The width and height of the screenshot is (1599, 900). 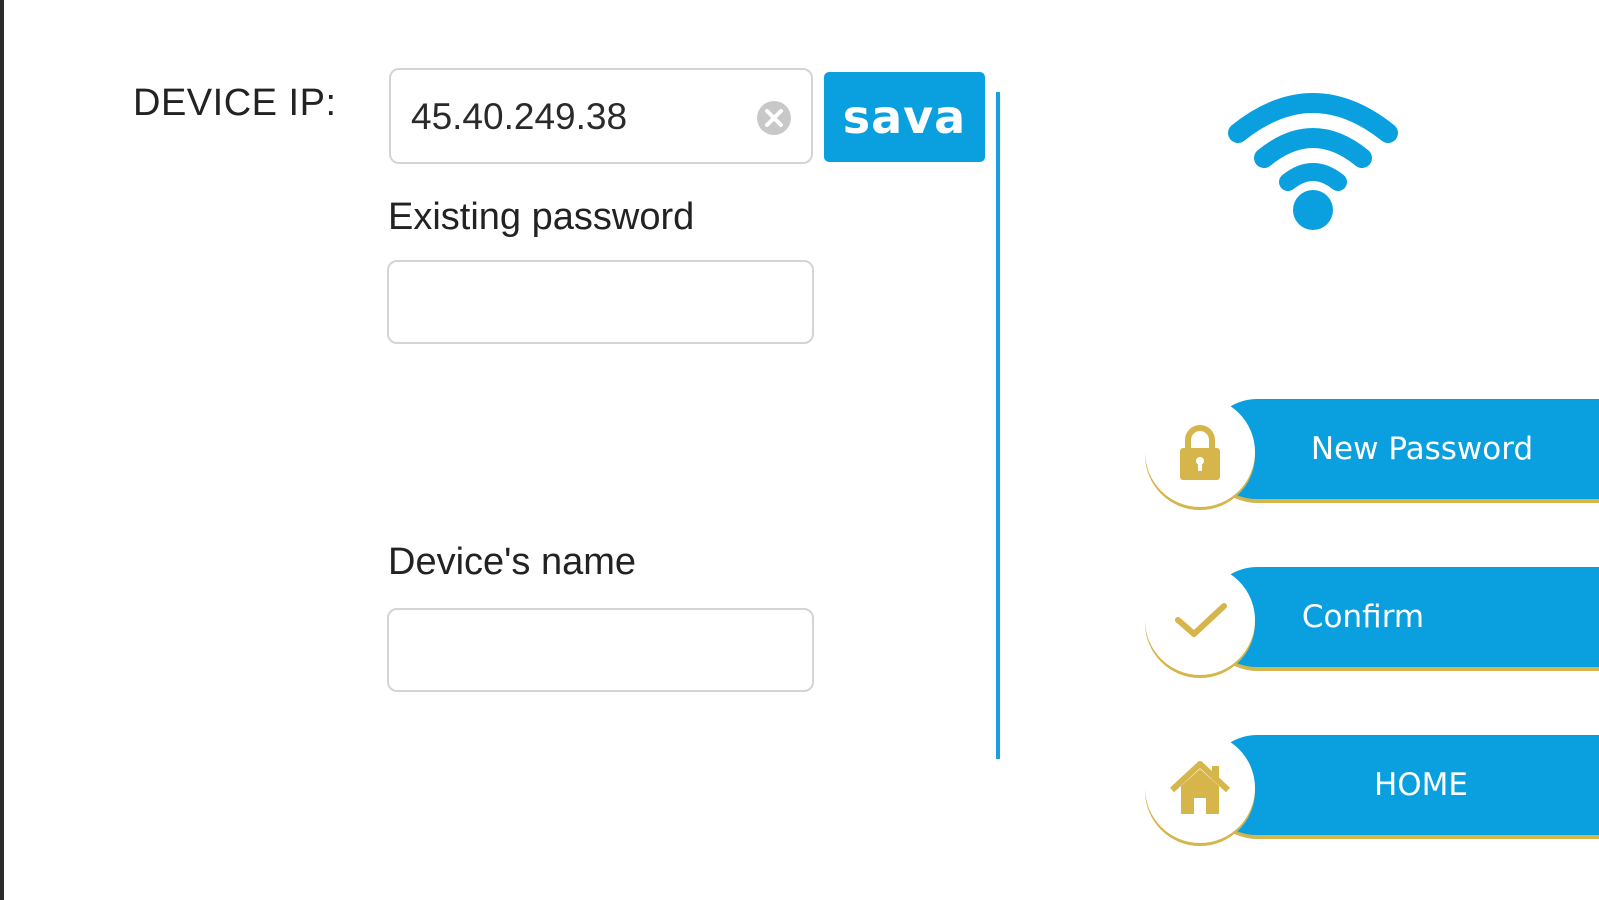 What do you see at coordinates (998, 425) in the screenshot?
I see `divider-line` at bounding box center [998, 425].